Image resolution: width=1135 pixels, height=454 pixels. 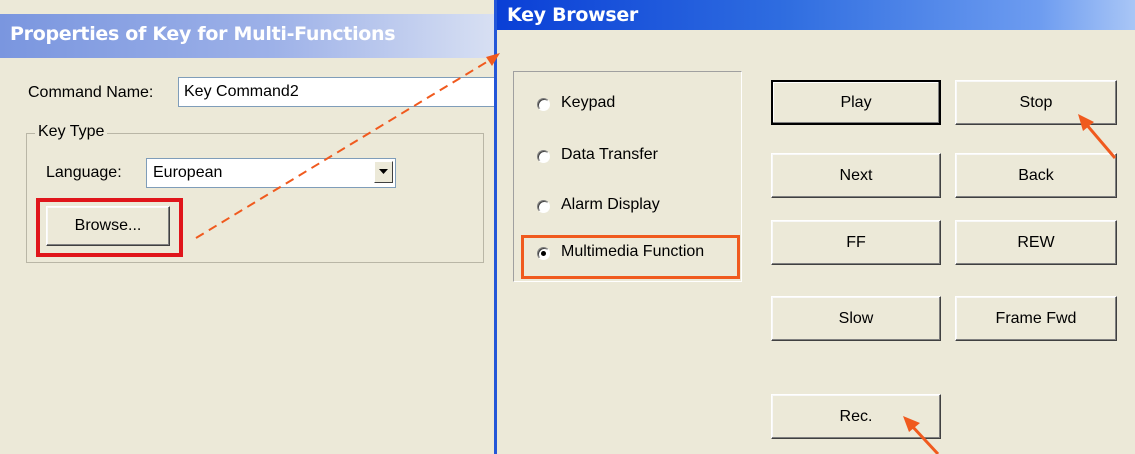 I want to click on window-divider, so click(x=495, y=227).